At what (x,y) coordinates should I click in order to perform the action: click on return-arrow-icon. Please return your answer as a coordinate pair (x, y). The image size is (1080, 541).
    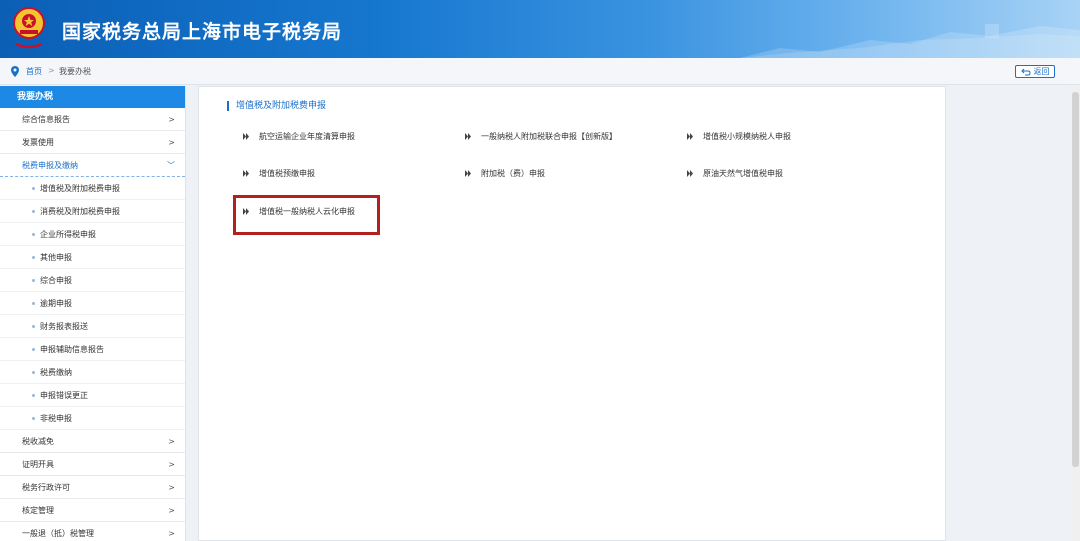
    Looking at the image, I should click on (1025, 71).